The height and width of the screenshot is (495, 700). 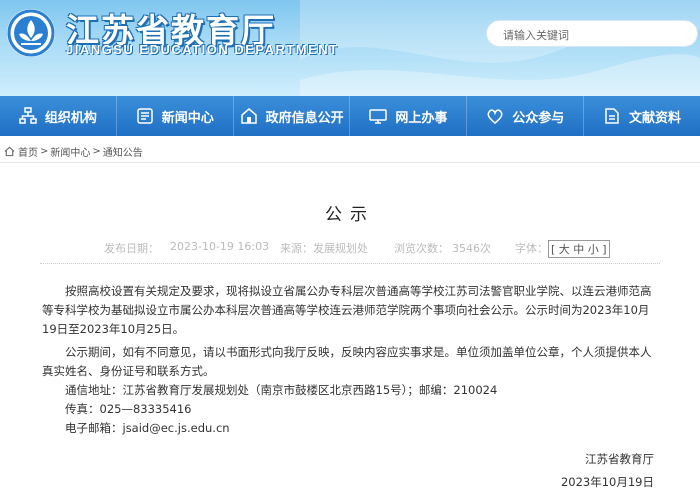 I want to click on site-subtitle: JIANGSU EDUCATION DEPARTMENT, so click(x=202, y=49).